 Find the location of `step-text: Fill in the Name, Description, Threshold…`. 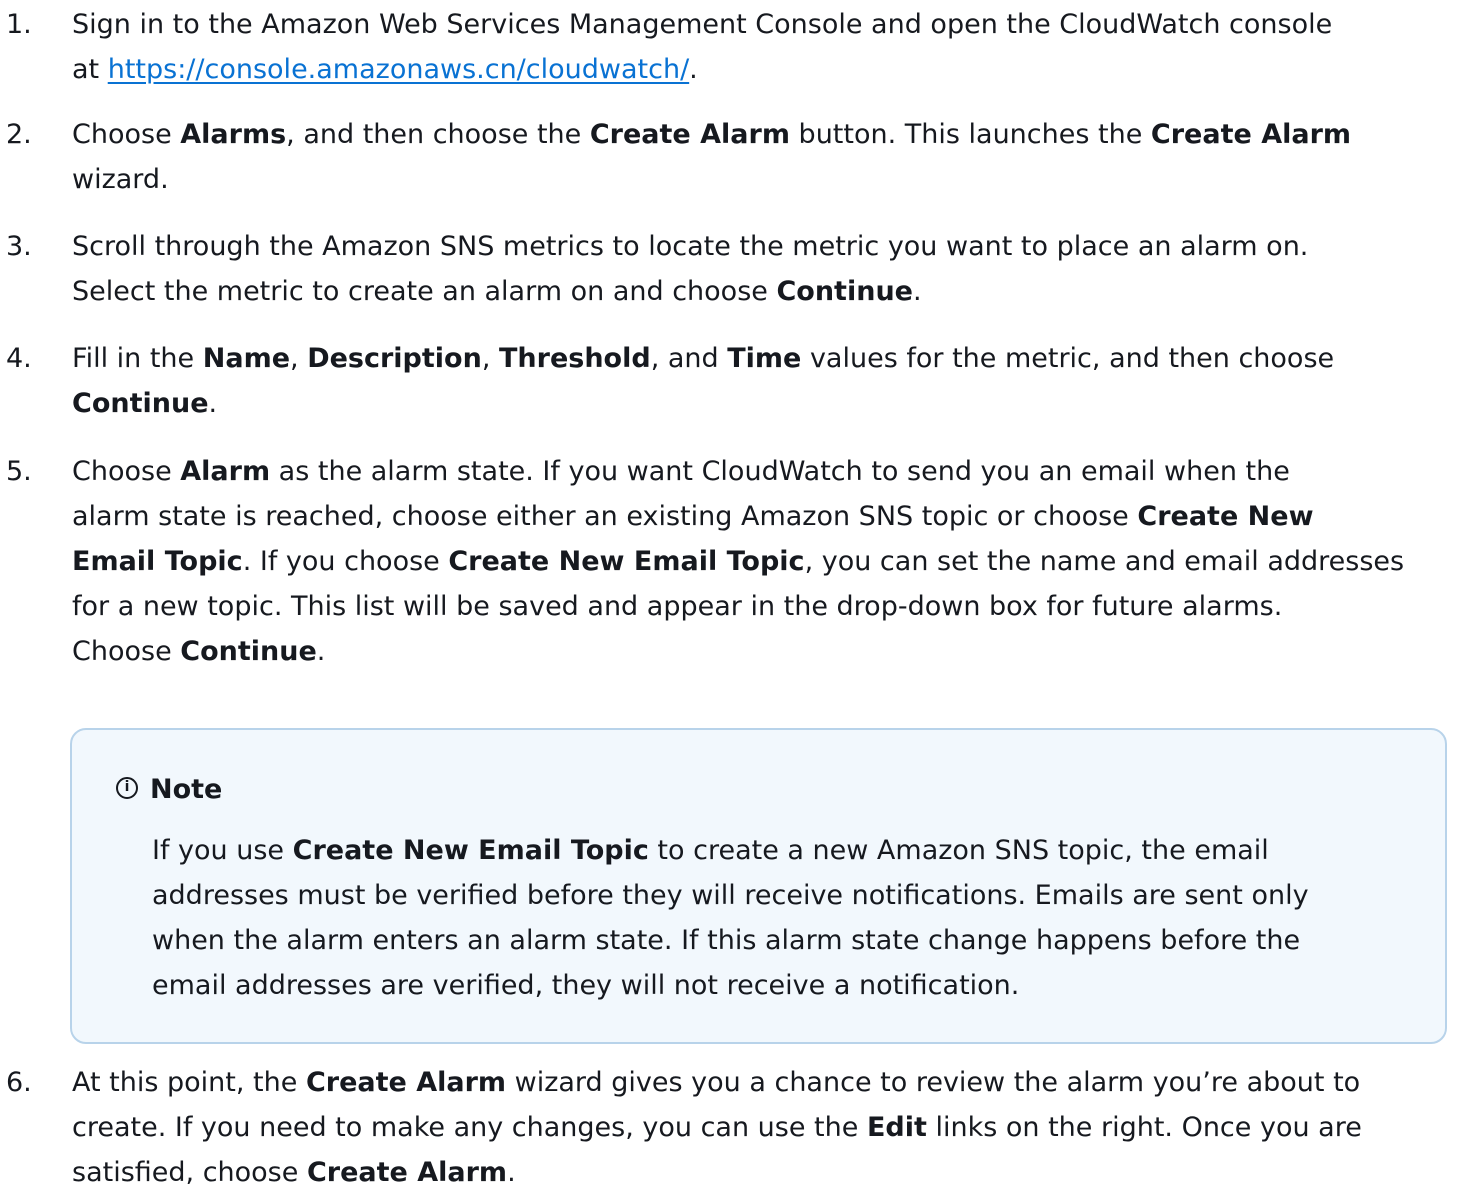

step-text: Fill in the Name, Description, Threshold… is located at coordinates (762, 381).